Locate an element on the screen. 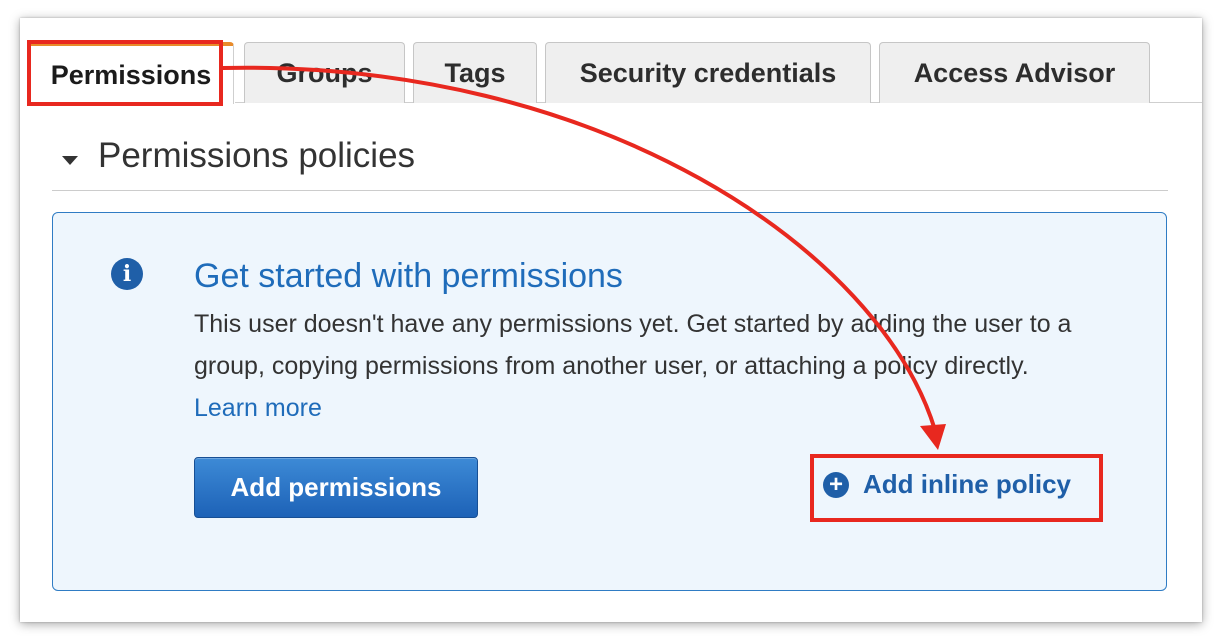  tab-access-advisor: Access Advisor is located at coordinates (1014, 72).